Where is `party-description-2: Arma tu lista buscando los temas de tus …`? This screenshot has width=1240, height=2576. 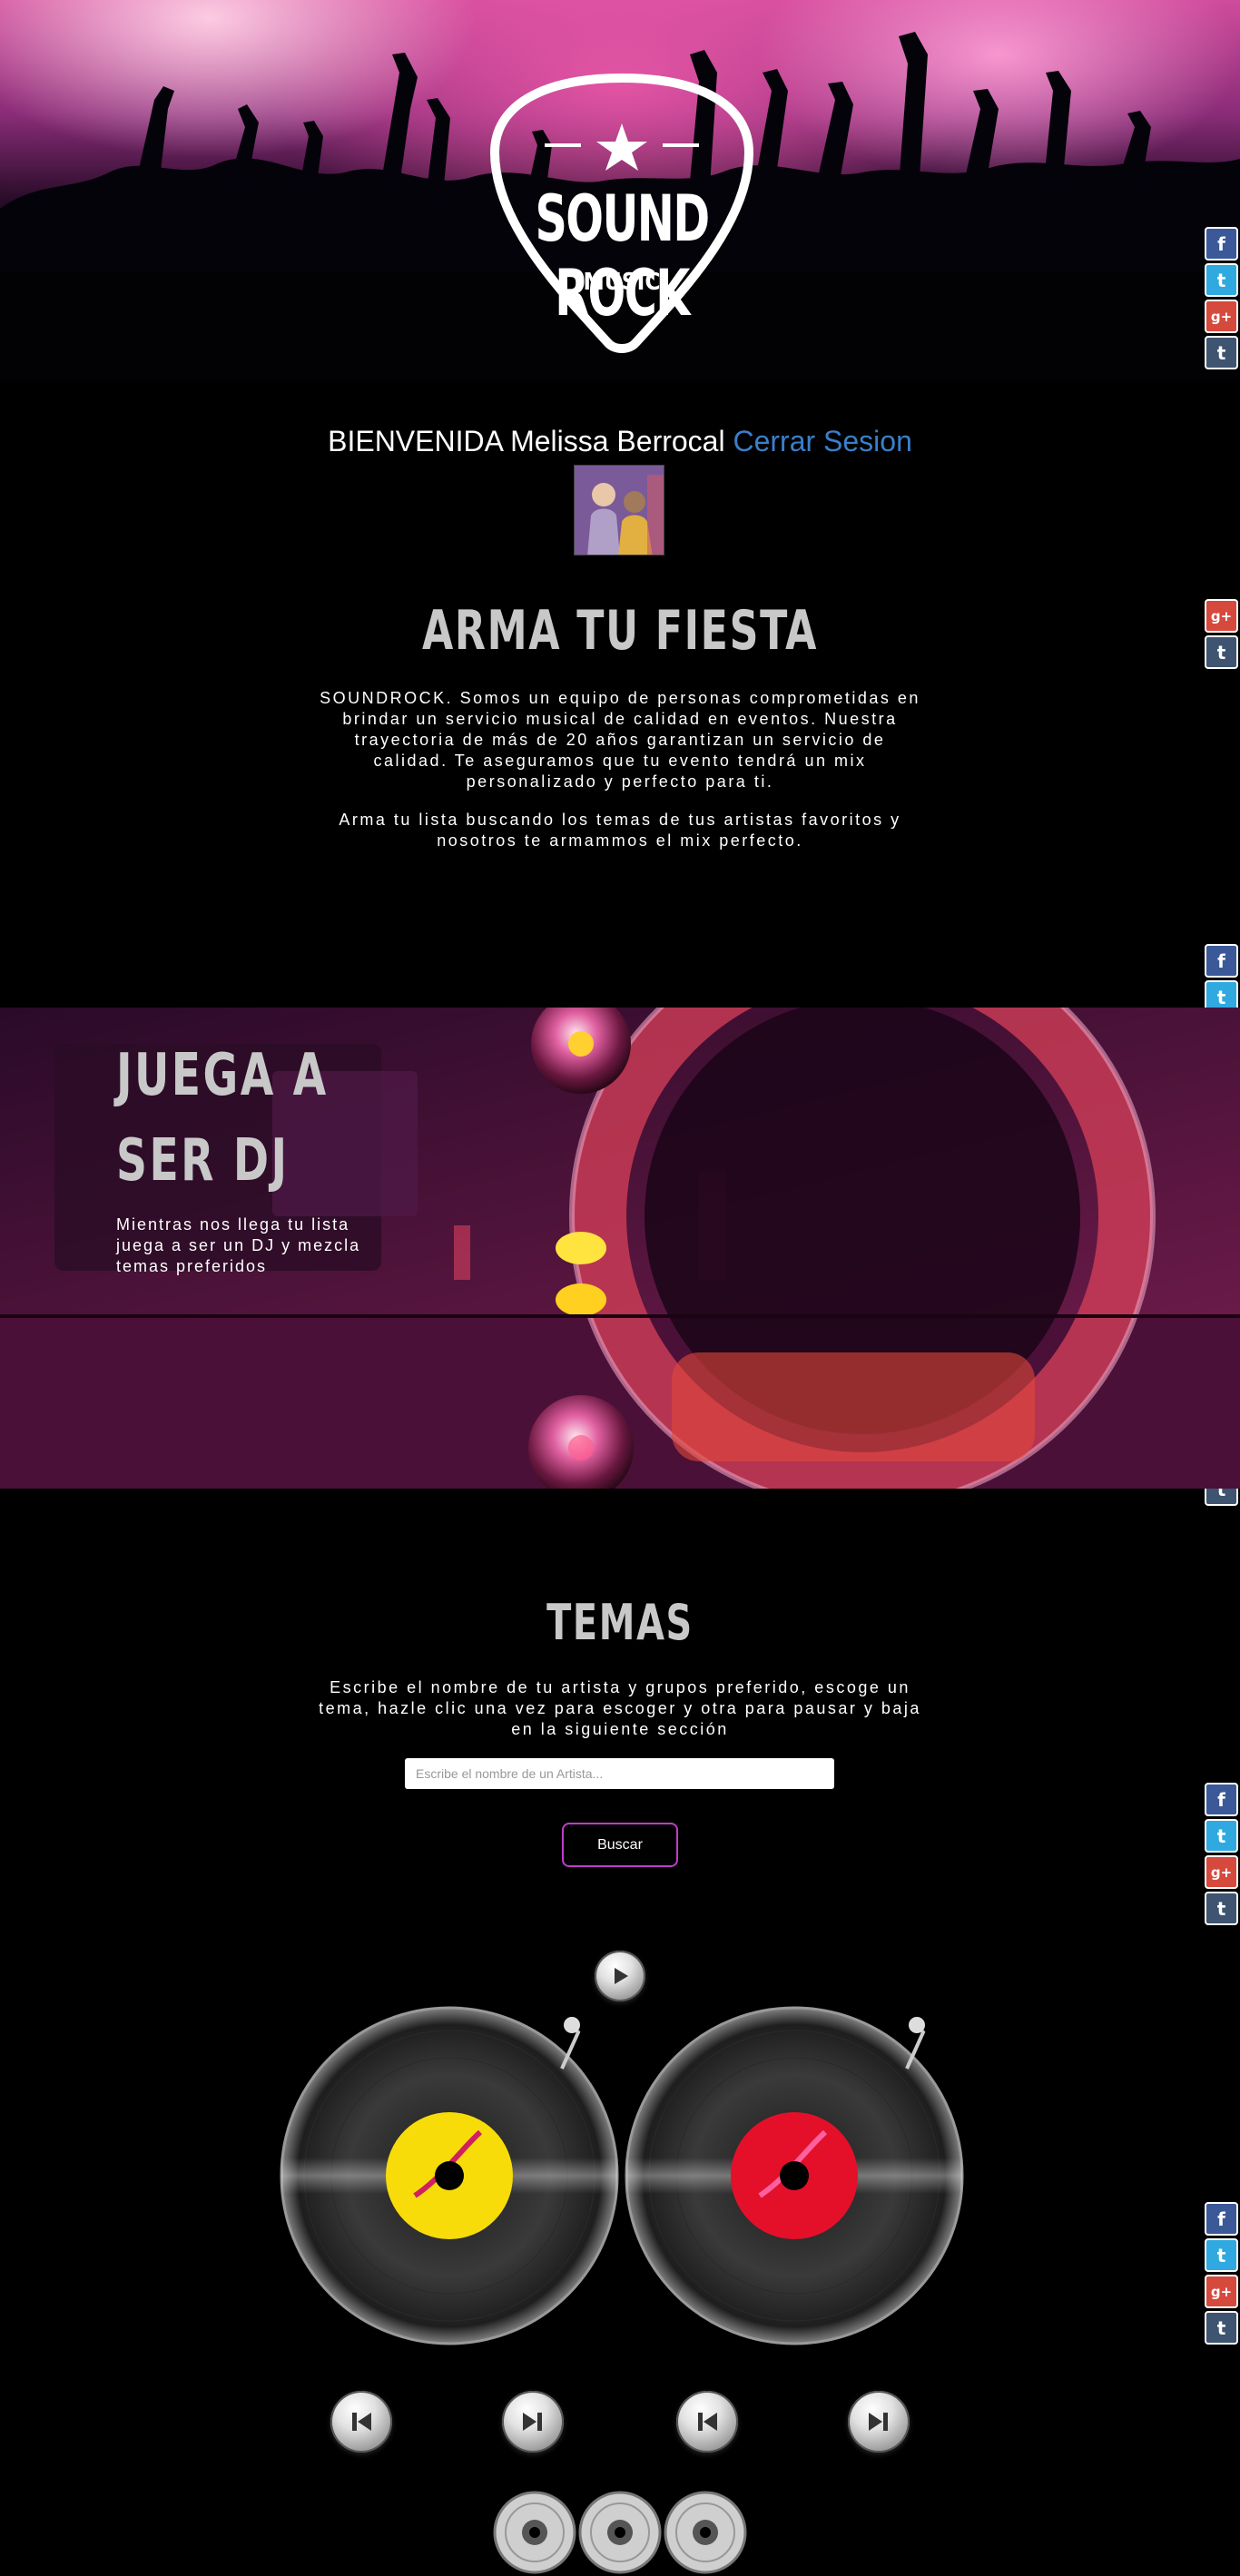 party-description-2: Arma tu lista buscando los temas de tus … is located at coordinates (620, 830).